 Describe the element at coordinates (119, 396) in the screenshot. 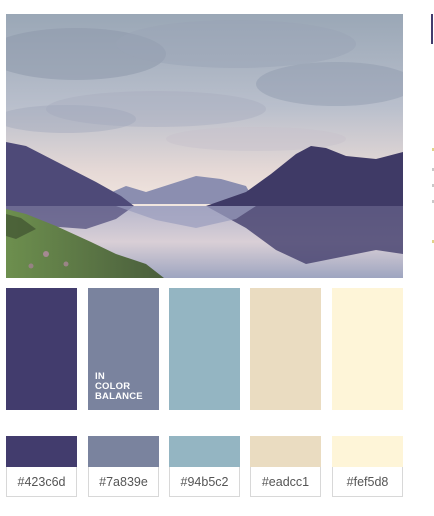

I see `brand-line: BALANCE` at that location.